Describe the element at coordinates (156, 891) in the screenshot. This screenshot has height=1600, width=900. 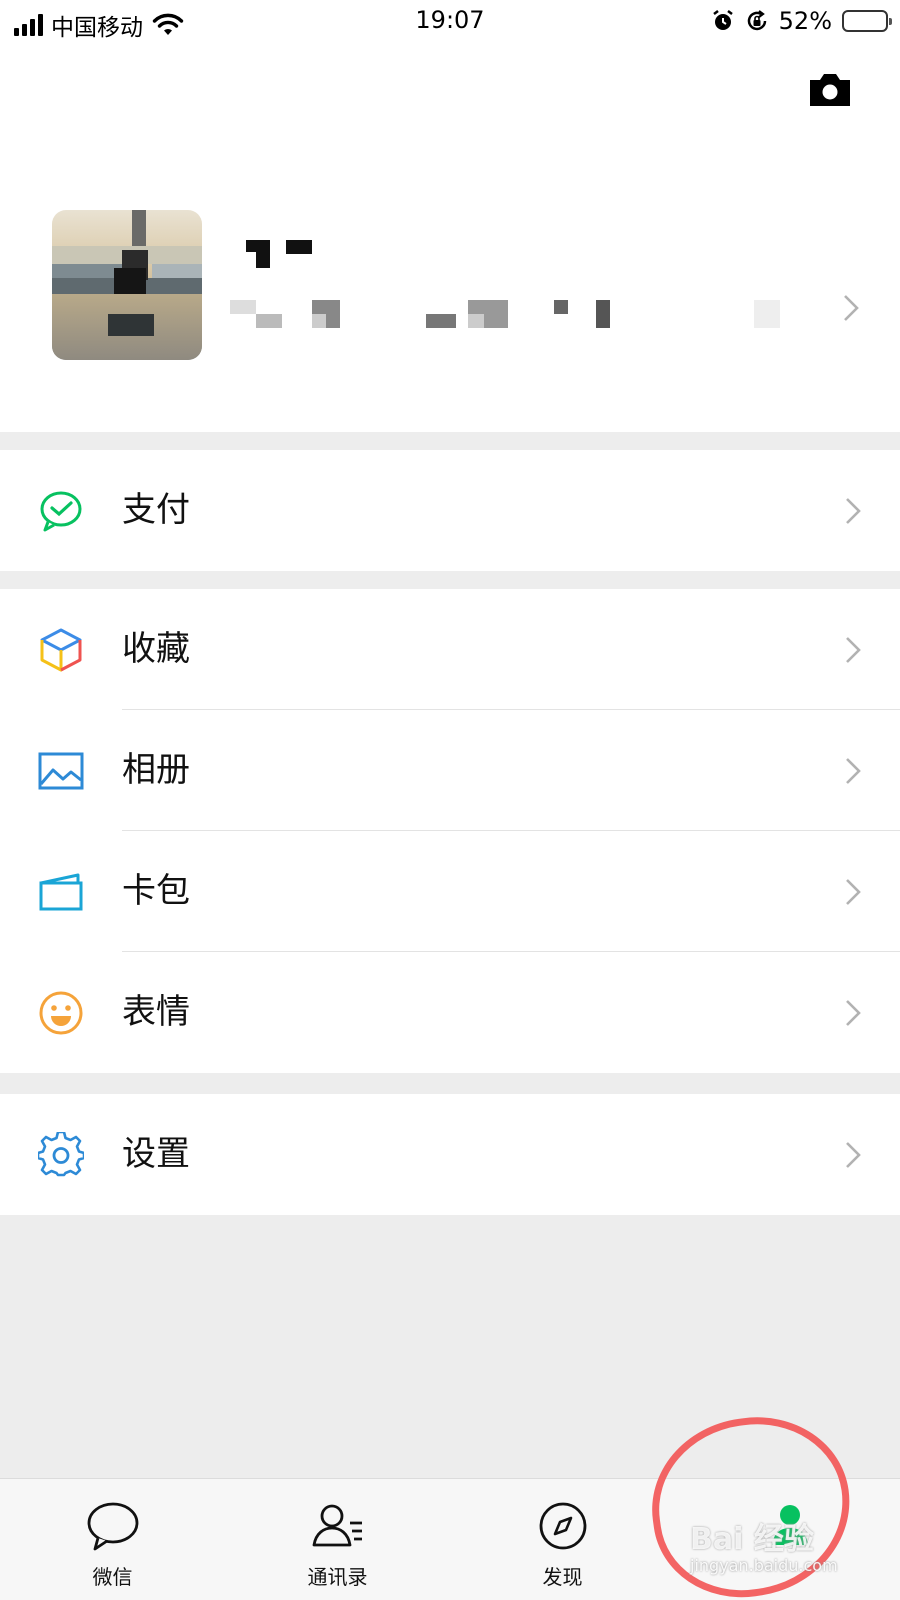
I see `menu-label-cards: 卡包` at that location.